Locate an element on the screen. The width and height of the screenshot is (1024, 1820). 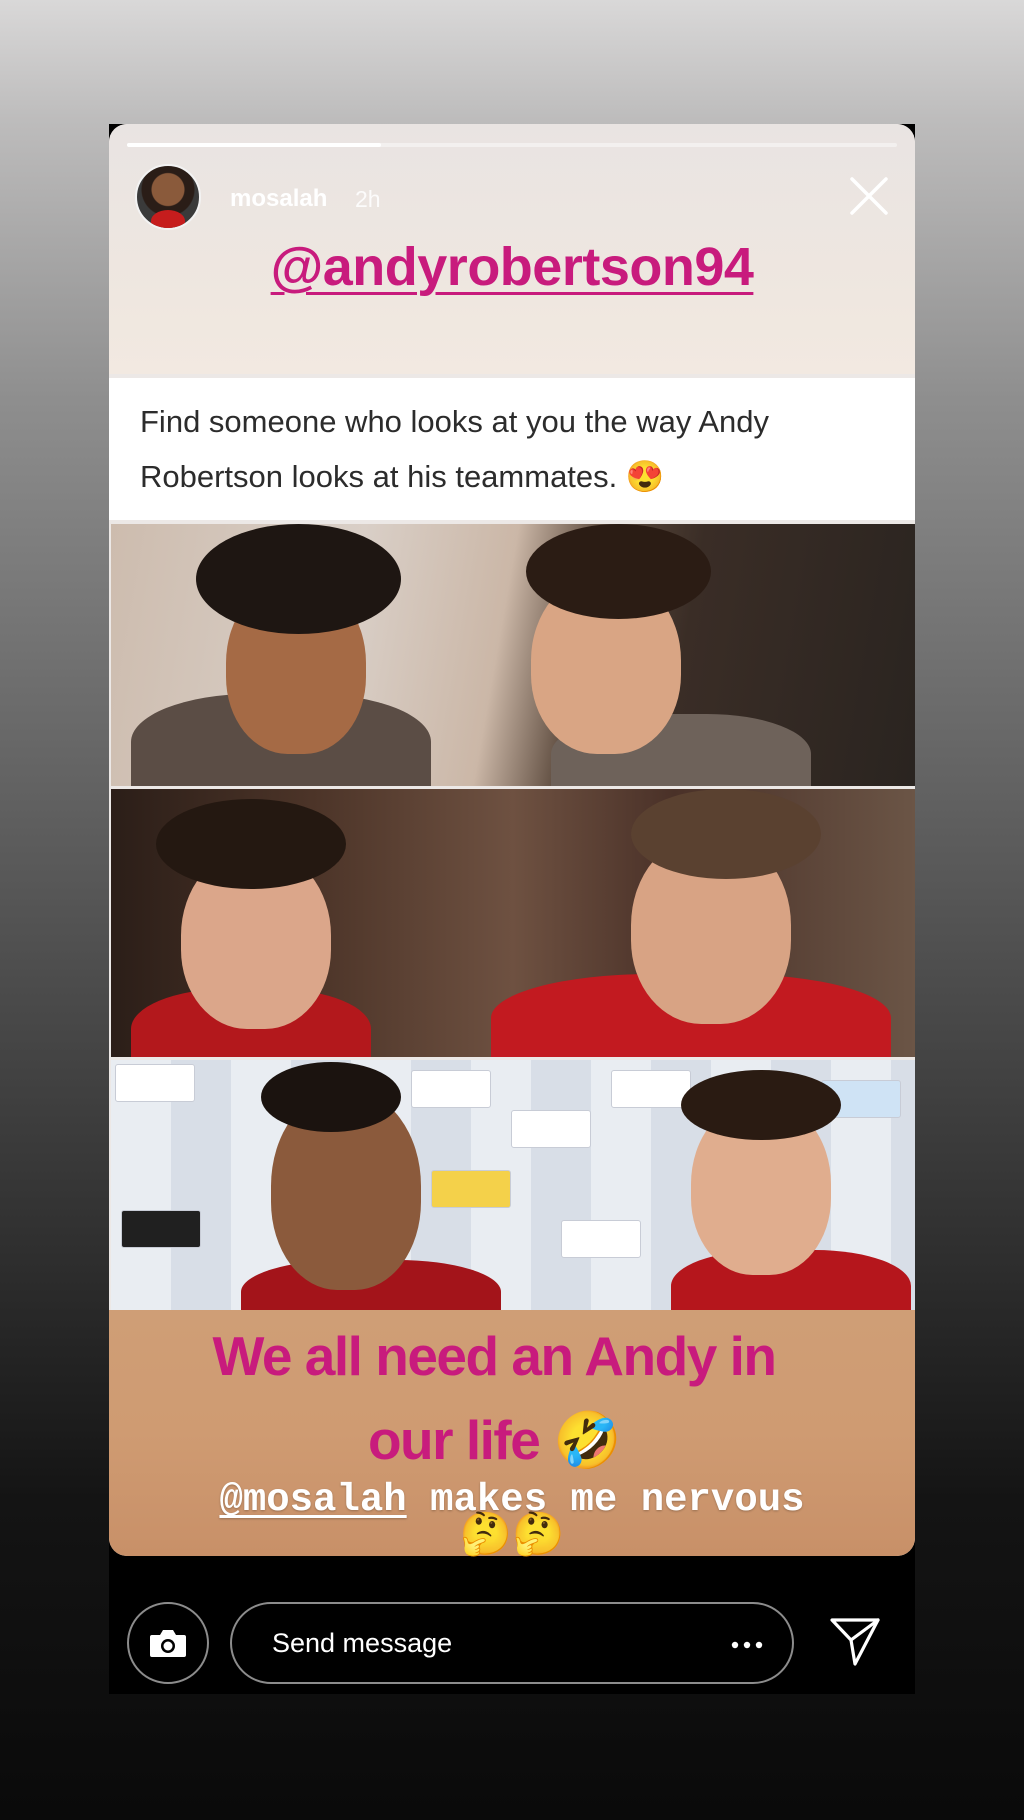
story-progress-fill is located at coordinates (254, 145).